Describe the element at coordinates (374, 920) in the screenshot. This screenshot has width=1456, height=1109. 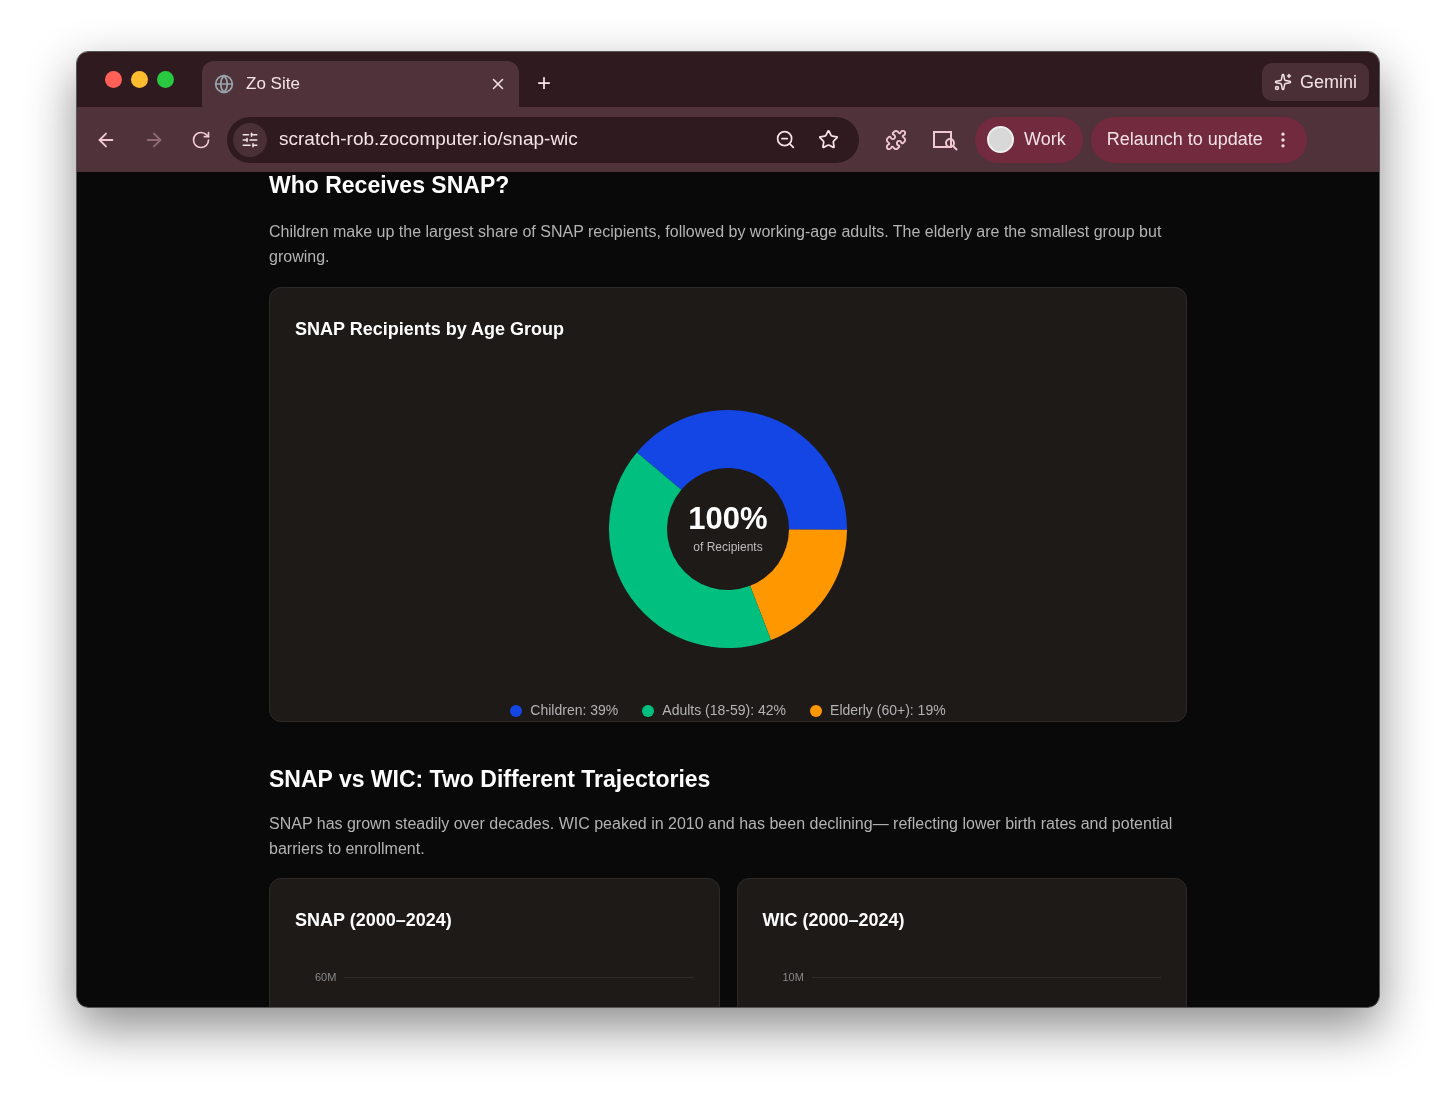
I see `card-title: SNAP (2000–2024)` at that location.